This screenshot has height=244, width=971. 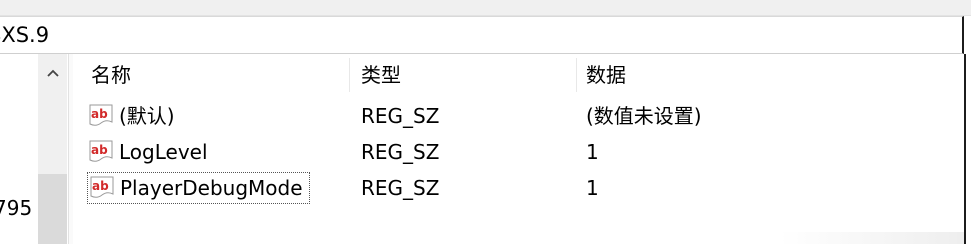 What do you see at coordinates (163, 152) in the screenshot?
I see `value-name: LogLevel` at bounding box center [163, 152].